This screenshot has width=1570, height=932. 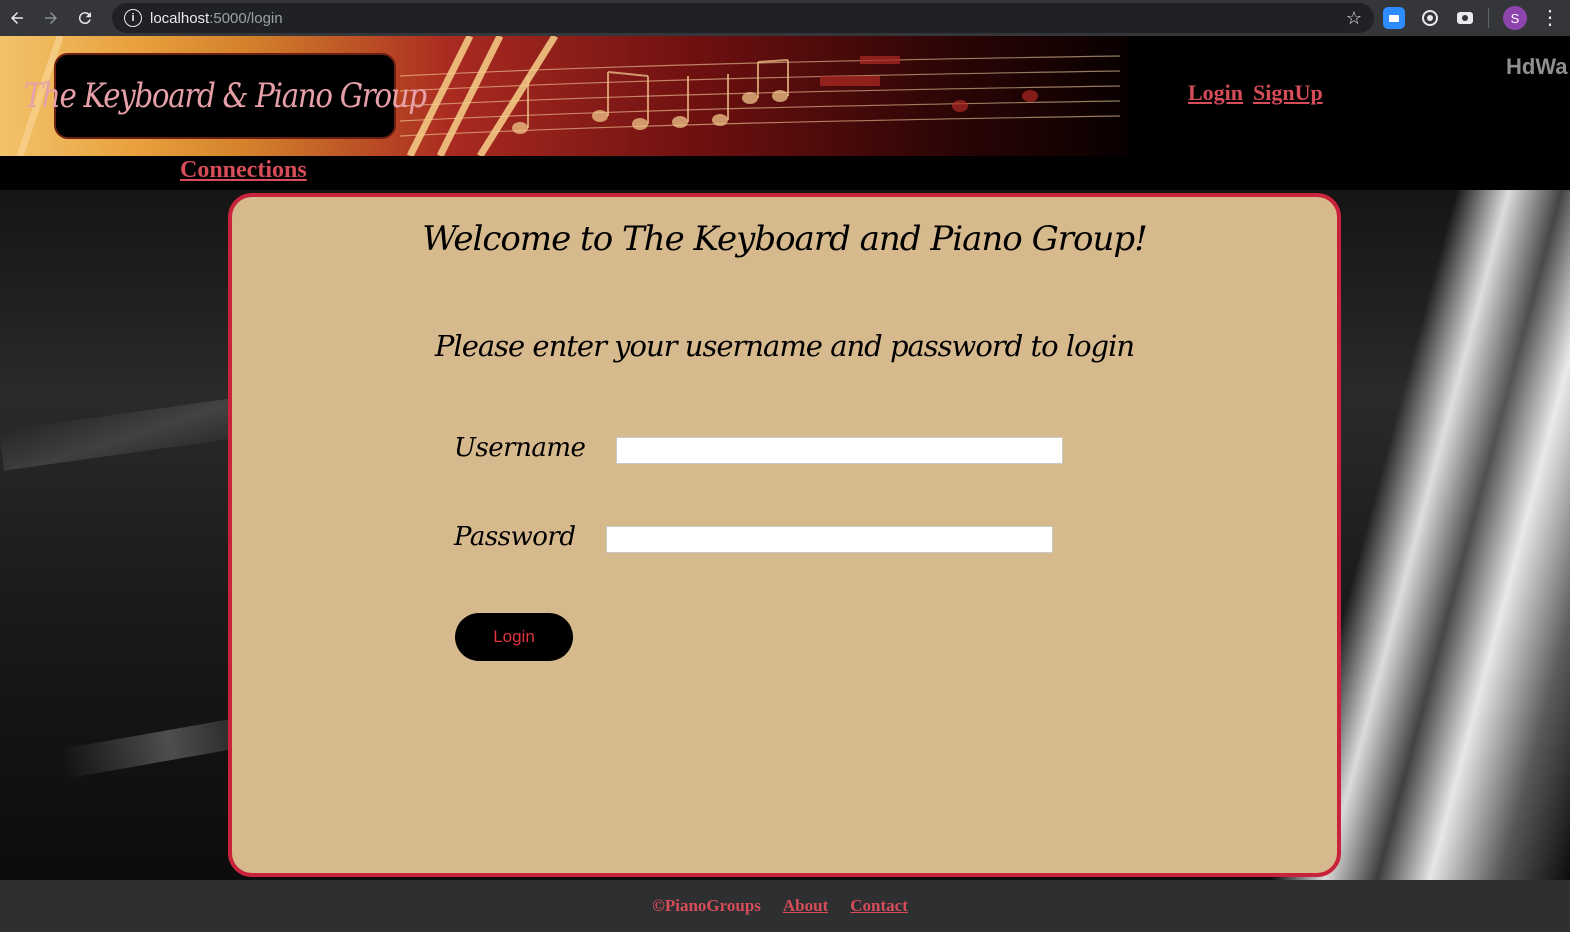 I want to click on login-button: Login, so click(x=514, y=637).